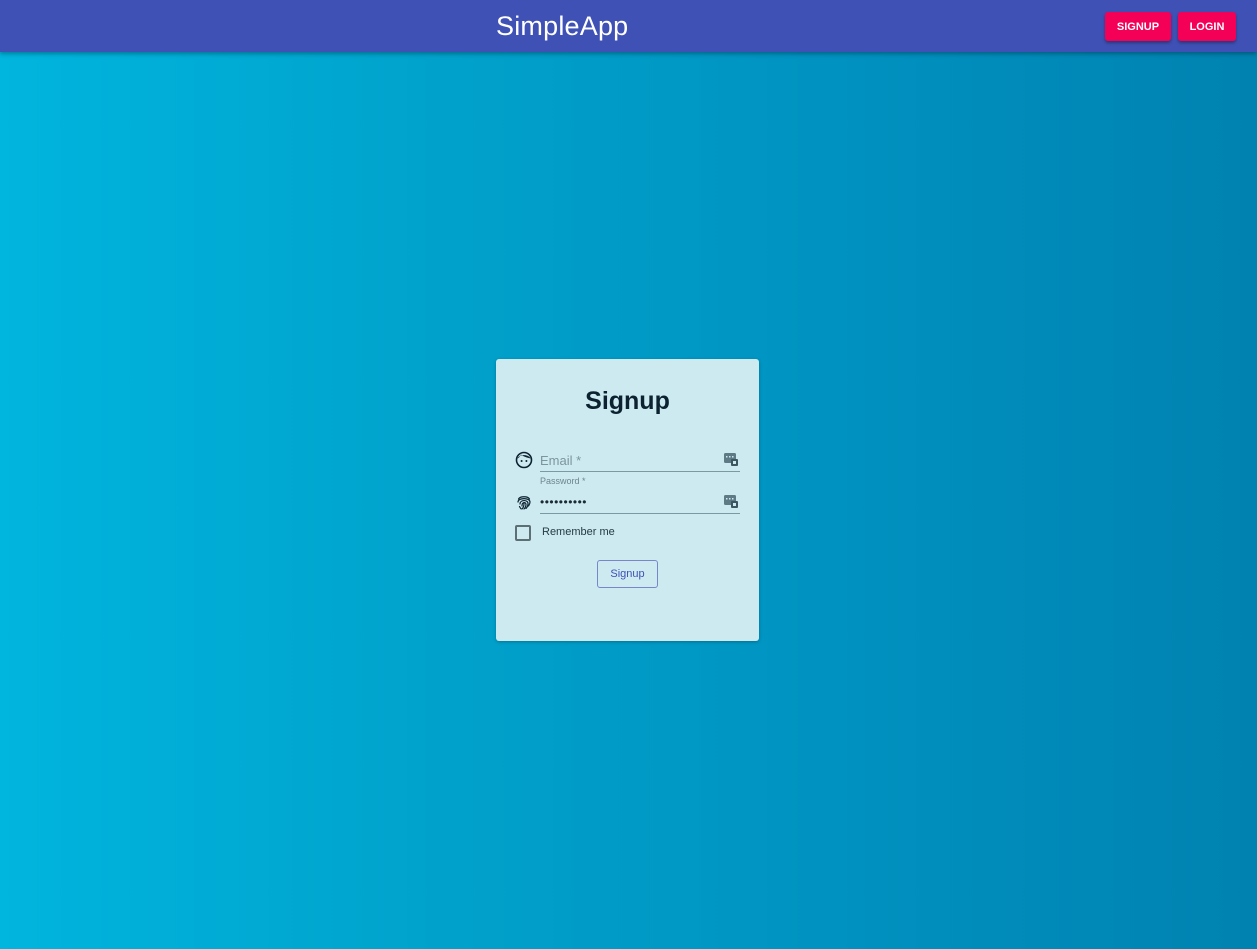 This screenshot has width=1257, height=949. What do you see at coordinates (627, 401) in the screenshot?
I see `form-title: Signup` at bounding box center [627, 401].